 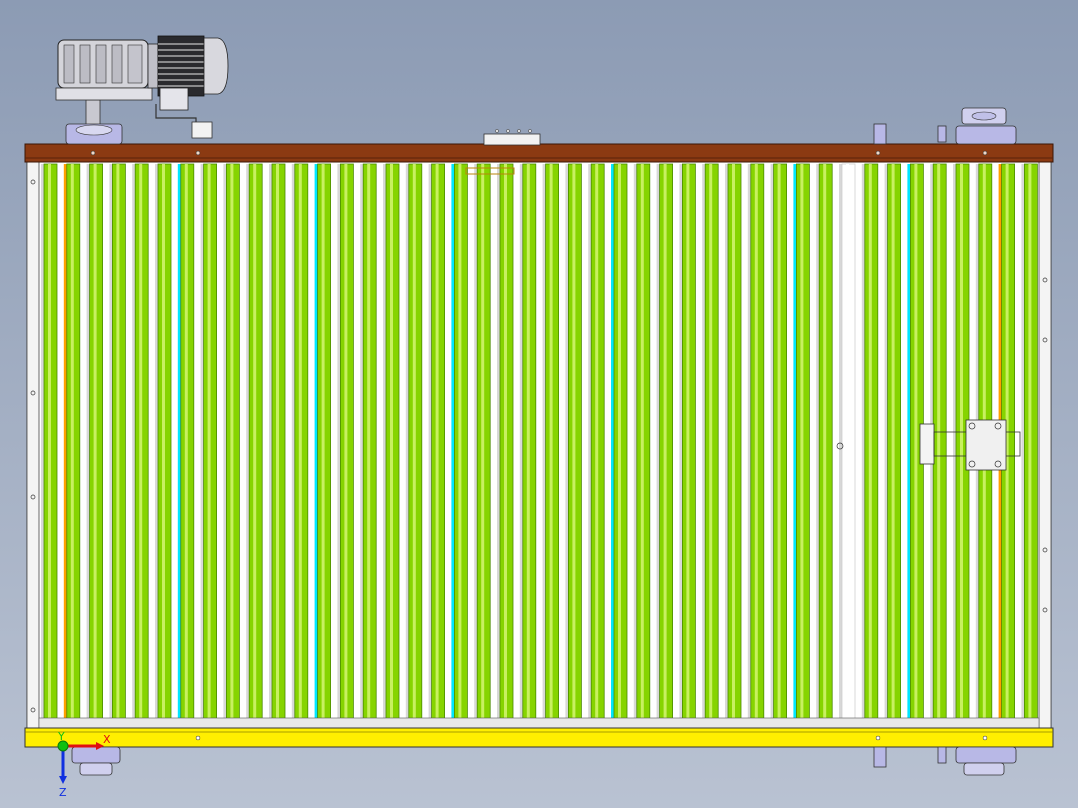 I want to click on bottom-rail, so click(x=539, y=737).